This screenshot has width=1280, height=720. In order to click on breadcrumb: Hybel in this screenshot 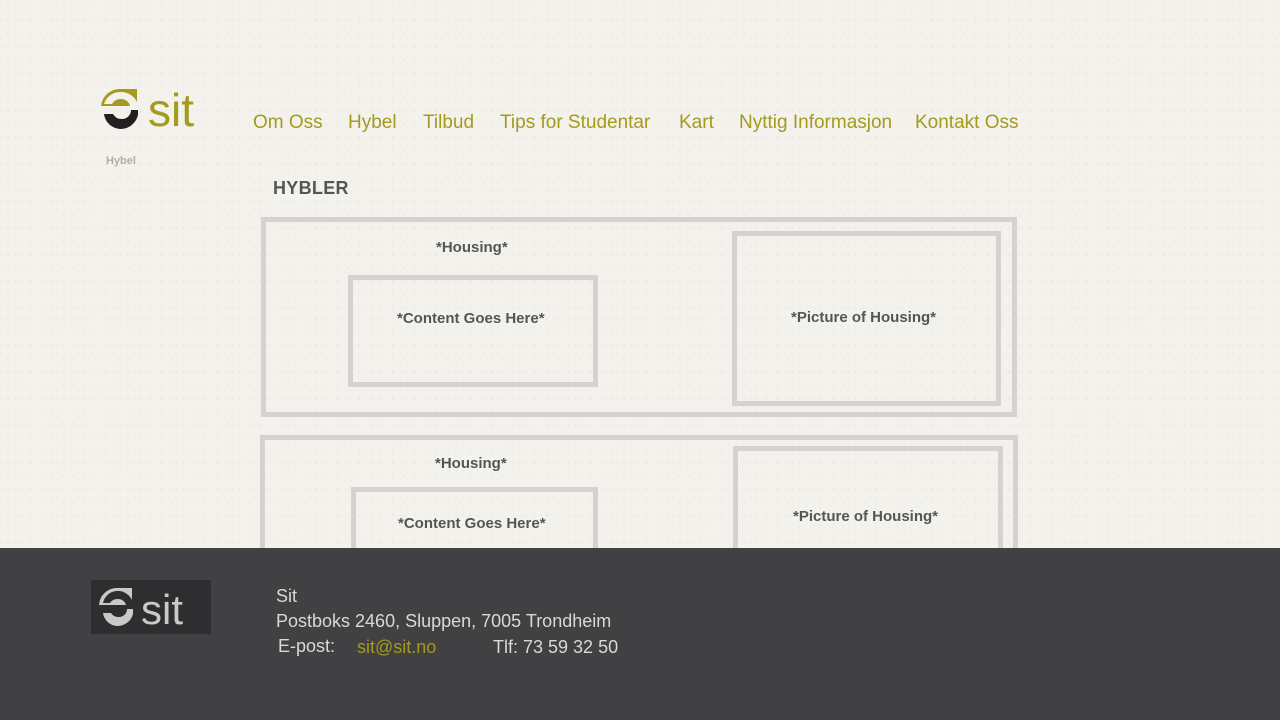, I will do `click(121, 161)`.